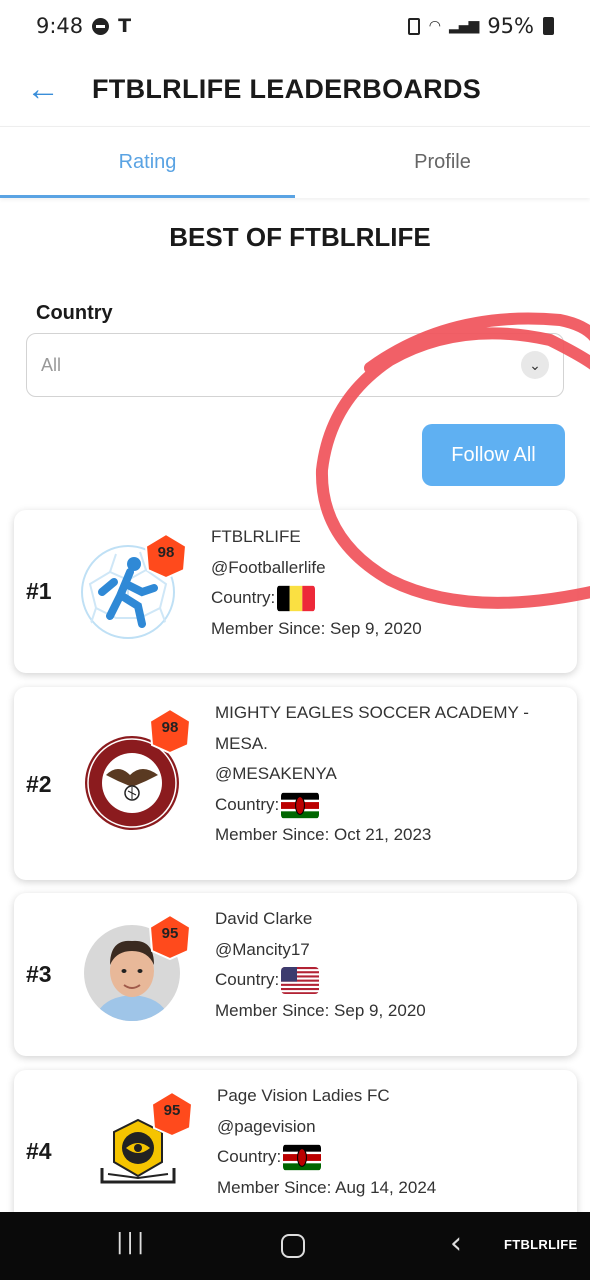 The image size is (590, 1280). What do you see at coordinates (372, 712) in the screenshot?
I see `entry-name: MIGHTY EAGLES SOCCER ACADEMY -` at bounding box center [372, 712].